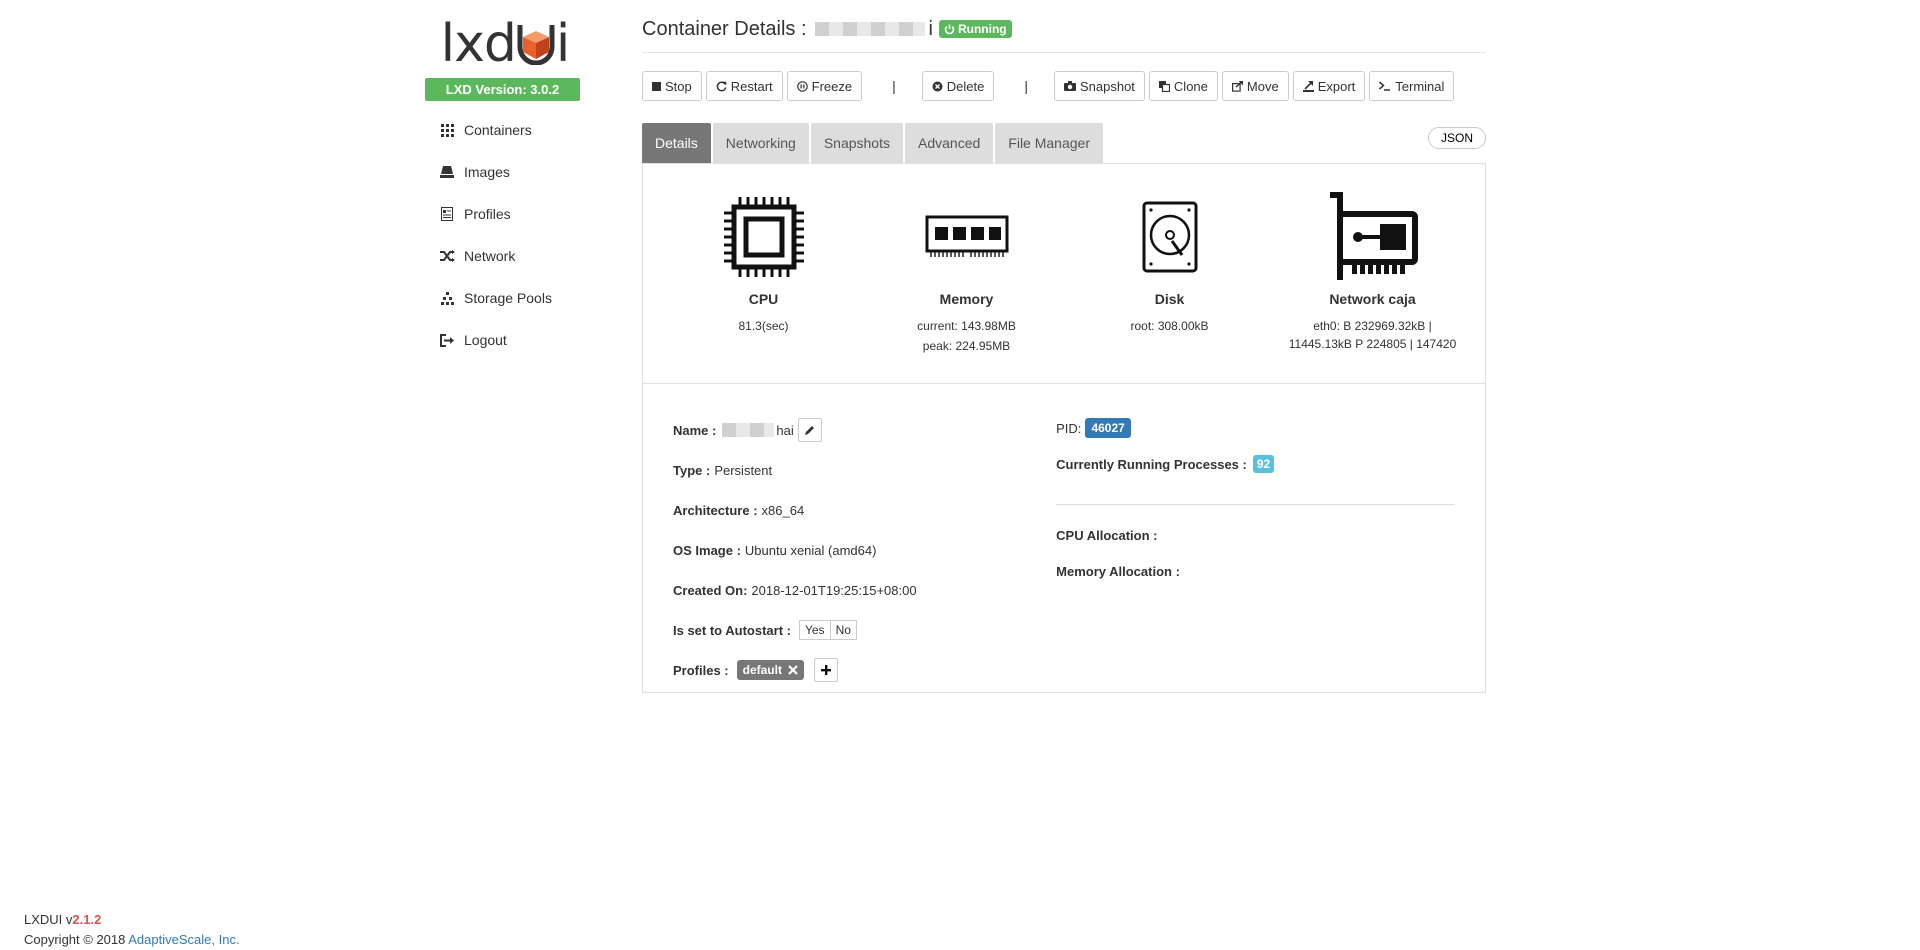 The image size is (1920, 950). What do you see at coordinates (793, 670) in the screenshot?
I see `remove-profile-icon` at bounding box center [793, 670].